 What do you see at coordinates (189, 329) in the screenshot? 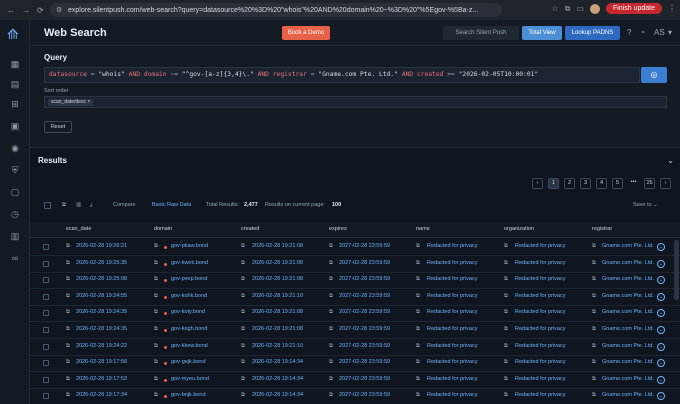
I see `domain-cell: gov-kogh.bond` at bounding box center [189, 329].